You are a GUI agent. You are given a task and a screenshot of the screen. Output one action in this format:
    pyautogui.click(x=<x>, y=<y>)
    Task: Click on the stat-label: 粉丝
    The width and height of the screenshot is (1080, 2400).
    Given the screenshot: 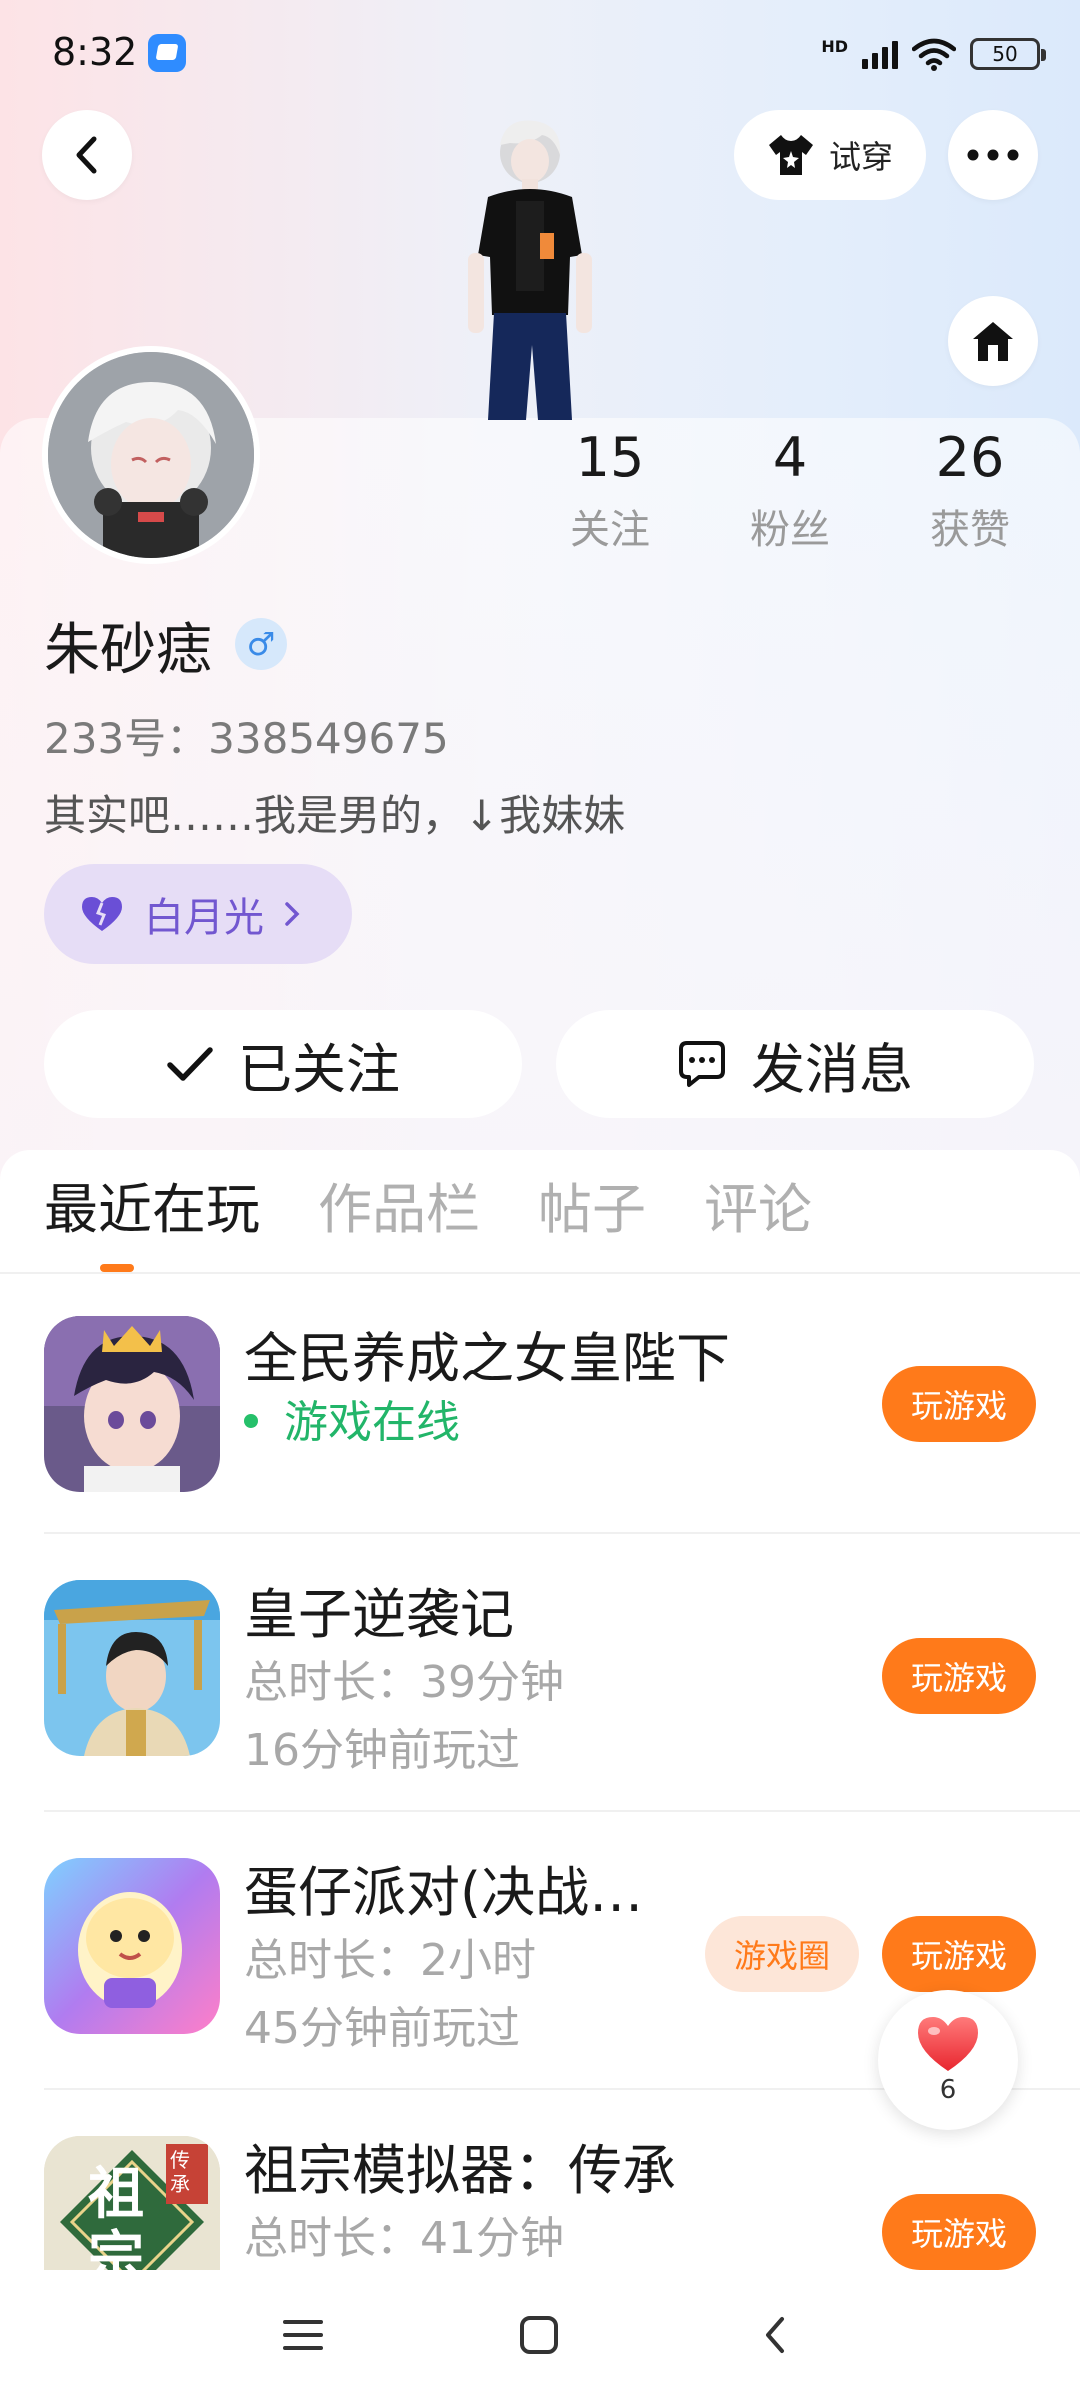 What is the action you would take?
    pyautogui.click(x=790, y=530)
    